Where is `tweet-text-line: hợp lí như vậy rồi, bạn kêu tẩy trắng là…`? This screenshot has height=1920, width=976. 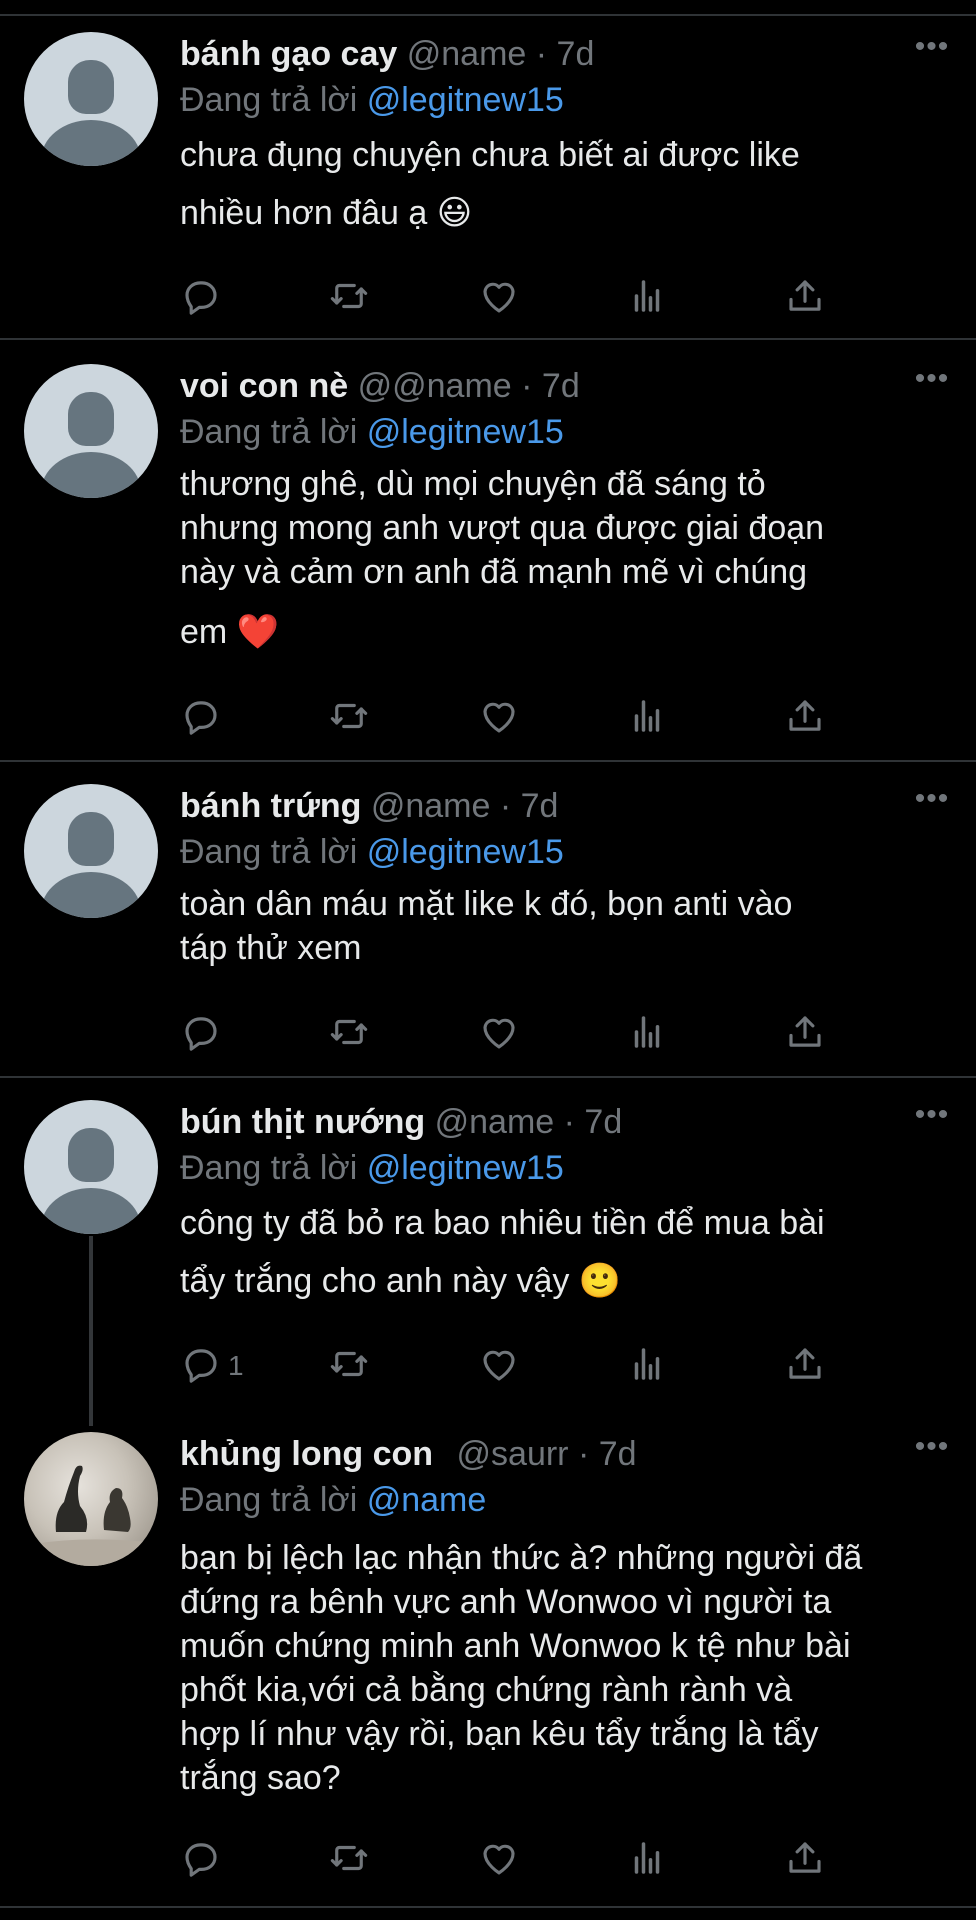
tweet-text-line: hợp lí như vậy rồi, bạn kêu tẩy trắng là… is located at coordinates (499, 1734).